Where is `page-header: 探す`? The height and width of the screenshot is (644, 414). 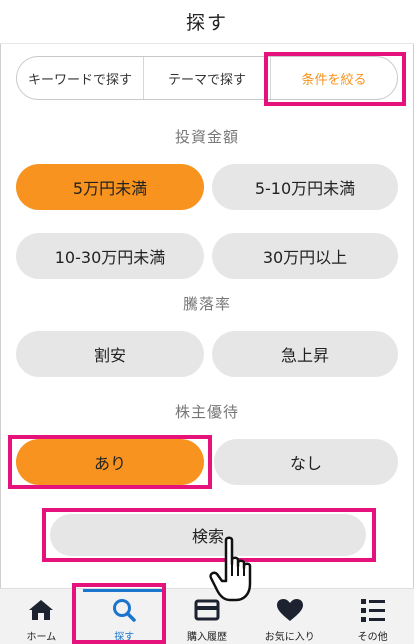
page-header: 探す is located at coordinates (207, 22).